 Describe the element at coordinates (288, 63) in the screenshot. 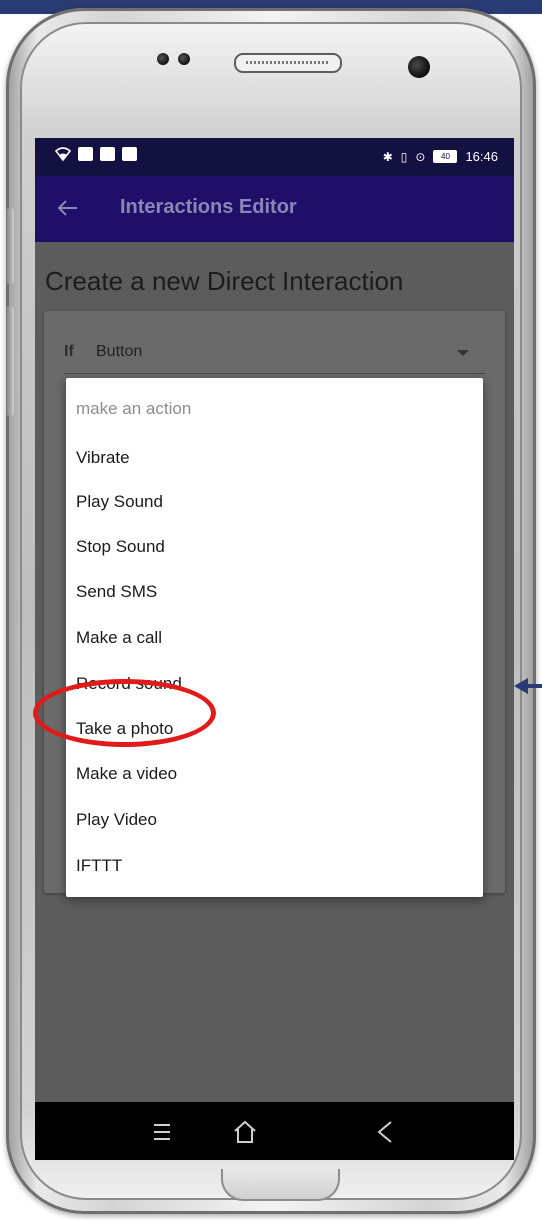

I see `earpiece-speaker` at that location.